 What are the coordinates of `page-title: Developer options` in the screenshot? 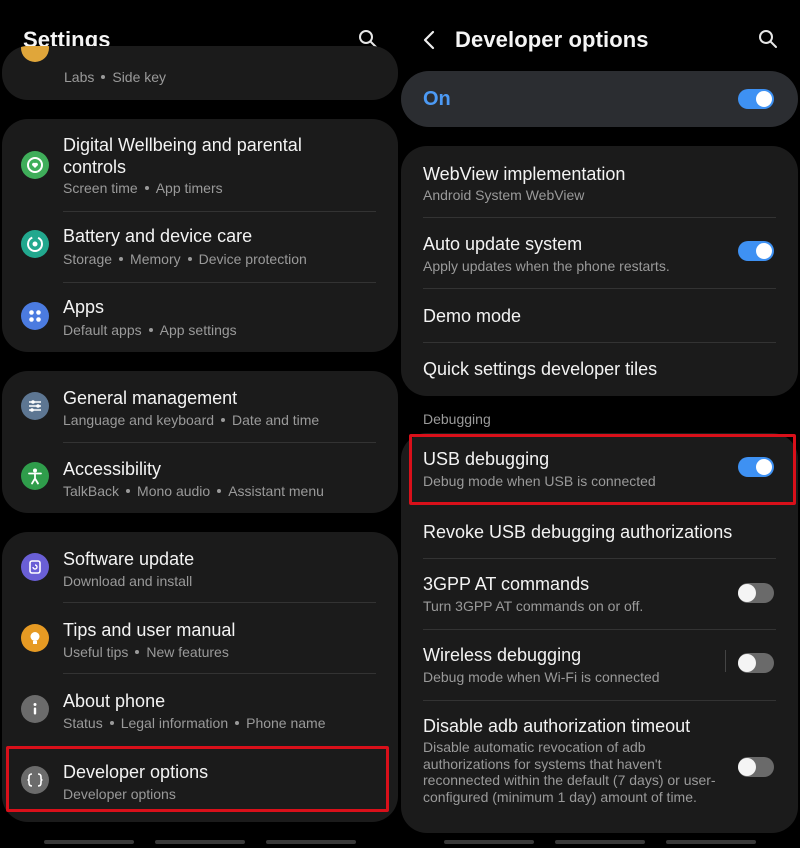 It's located at (552, 39).